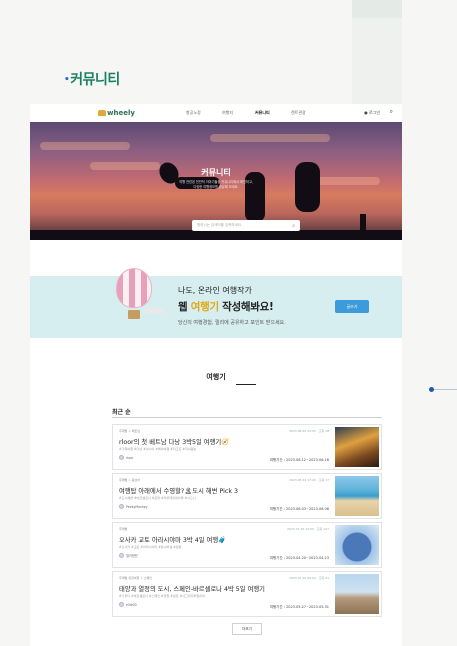 The height and width of the screenshot is (646, 457). Describe the element at coordinates (262, 113) in the screenshot. I see `nav-item-community: 커뮤니티` at that location.